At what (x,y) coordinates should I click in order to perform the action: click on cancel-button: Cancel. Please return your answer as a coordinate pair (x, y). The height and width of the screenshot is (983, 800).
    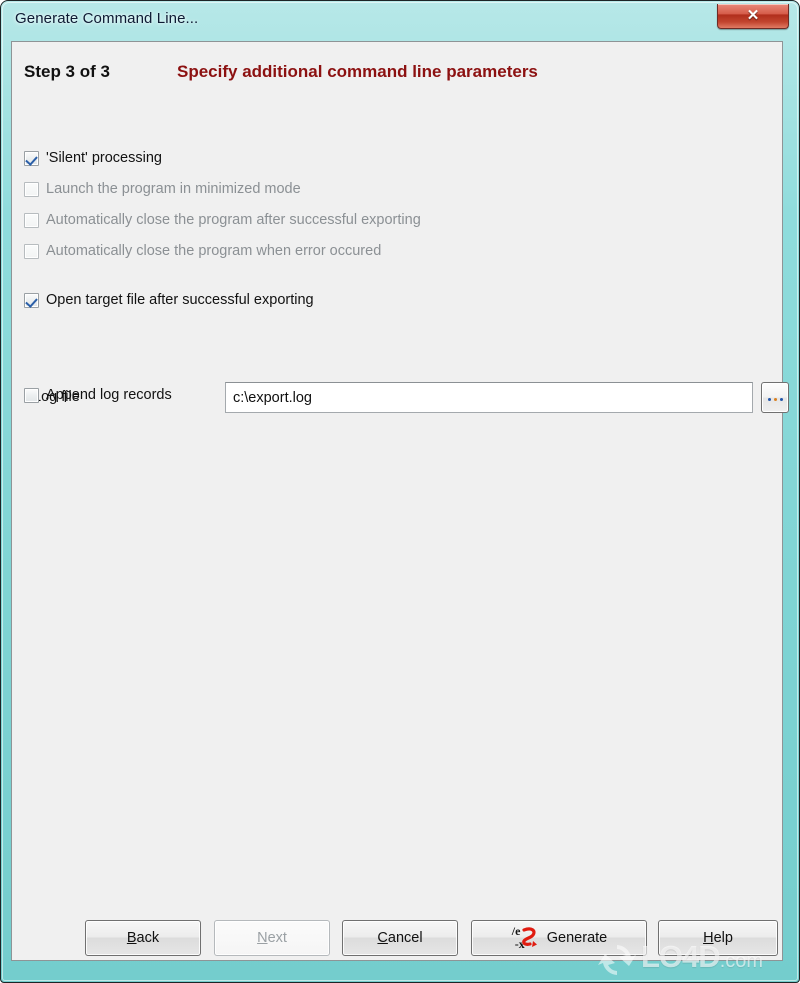
    Looking at the image, I should click on (400, 938).